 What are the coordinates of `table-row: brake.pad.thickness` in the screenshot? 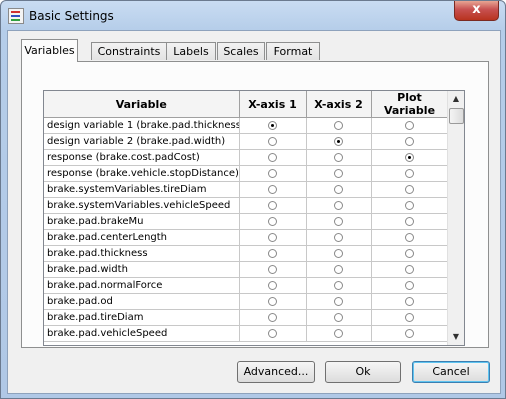 It's located at (246, 253).